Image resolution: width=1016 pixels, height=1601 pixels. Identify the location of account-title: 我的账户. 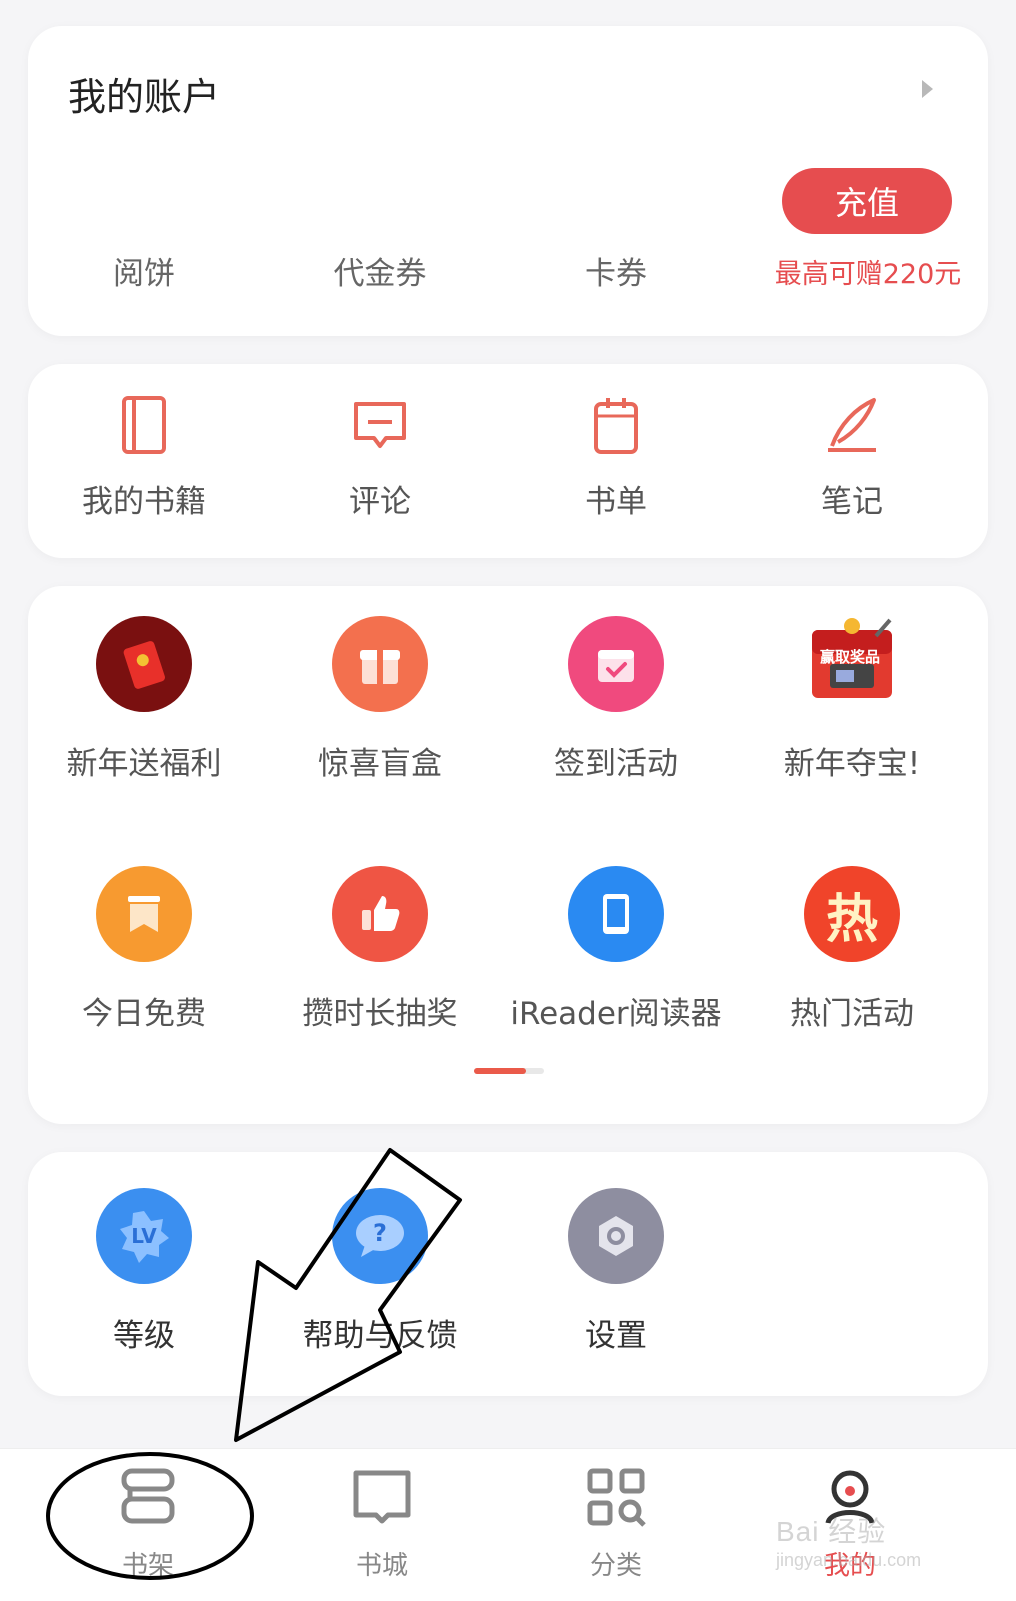
(144, 93).